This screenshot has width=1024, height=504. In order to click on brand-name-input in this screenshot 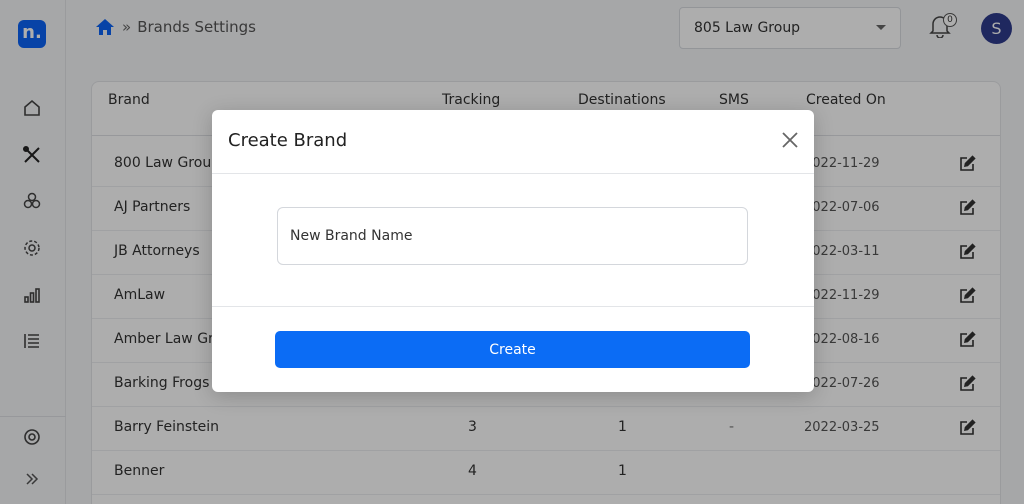, I will do `click(512, 236)`.